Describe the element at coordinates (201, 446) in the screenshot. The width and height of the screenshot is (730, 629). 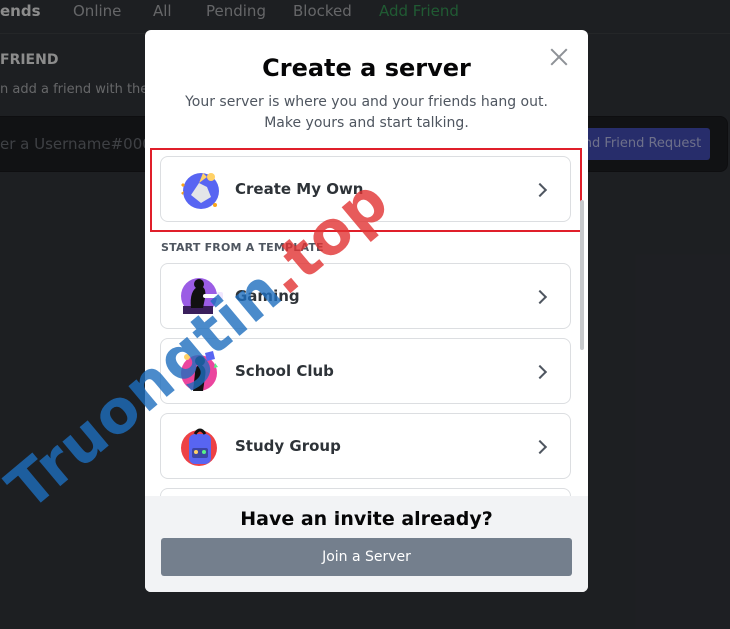
I see `study-group-icon` at that location.